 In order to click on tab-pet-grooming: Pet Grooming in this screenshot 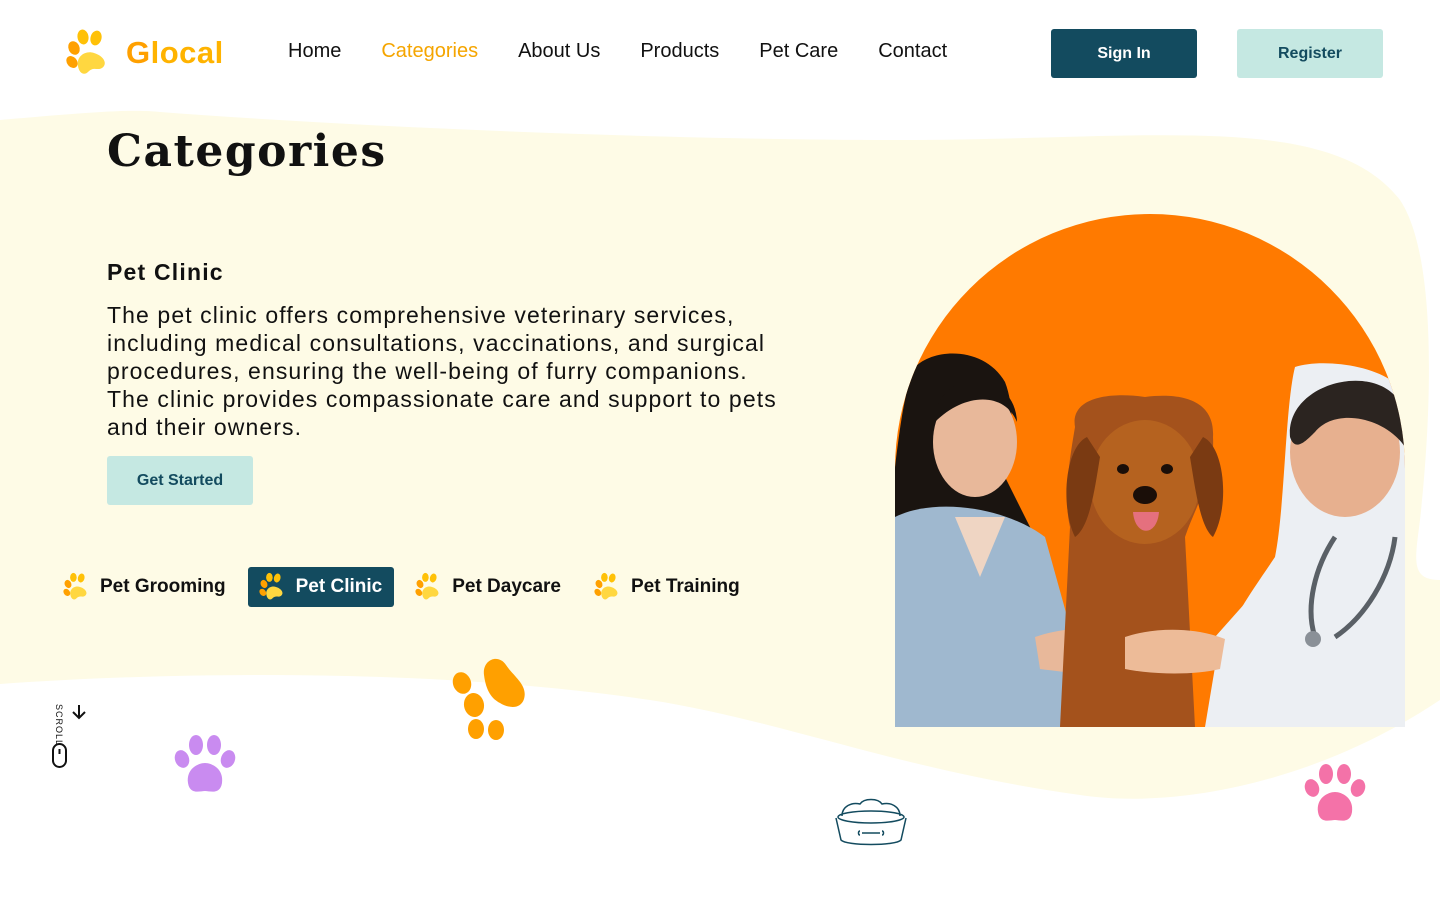, I will do `click(145, 587)`.